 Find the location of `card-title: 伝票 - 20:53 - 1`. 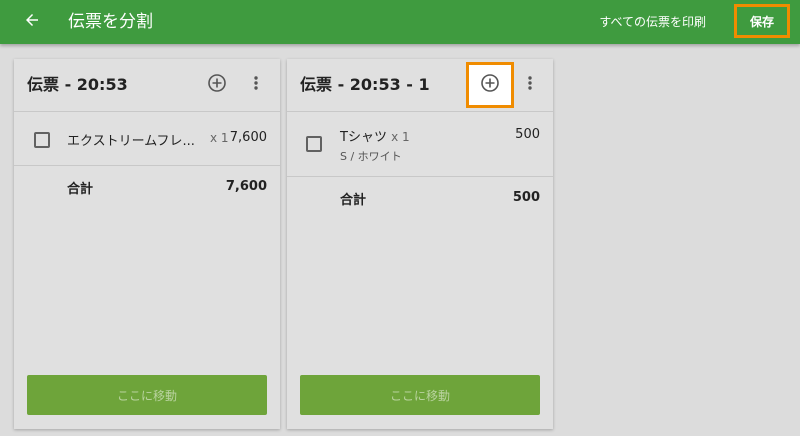

card-title: 伝票 - 20:53 - 1 is located at coordinates (365, 84).